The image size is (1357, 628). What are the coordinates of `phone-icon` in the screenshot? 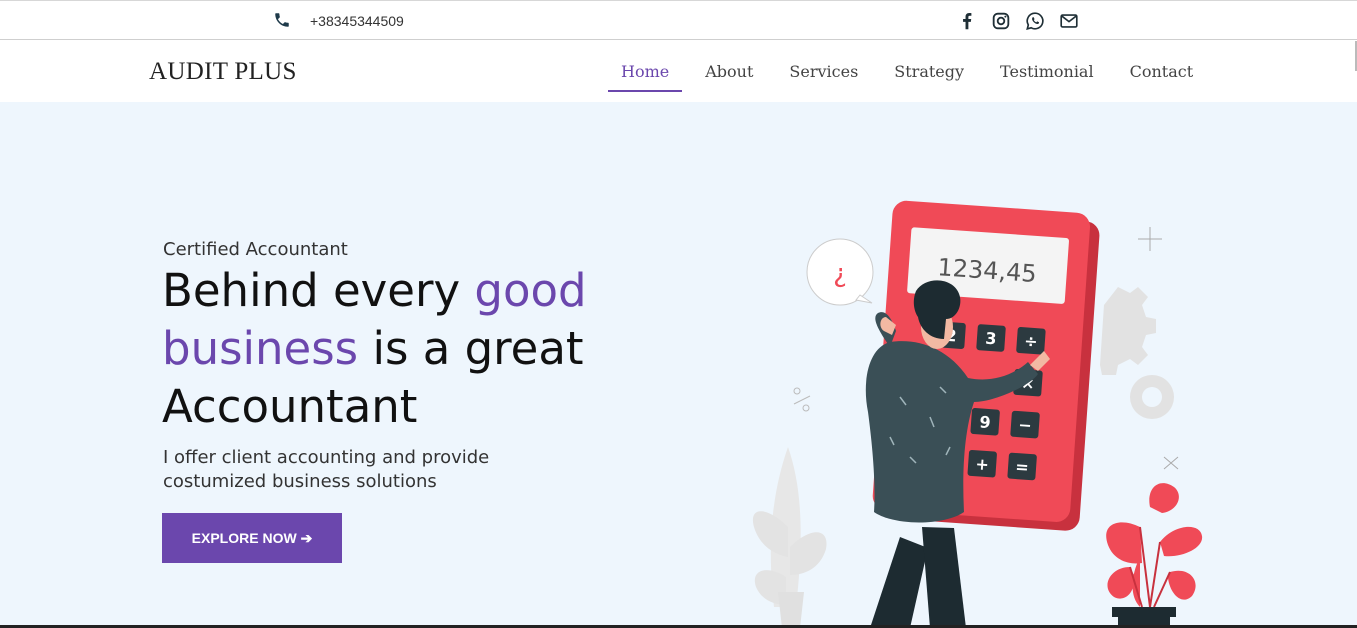 It's located at (282, 20).